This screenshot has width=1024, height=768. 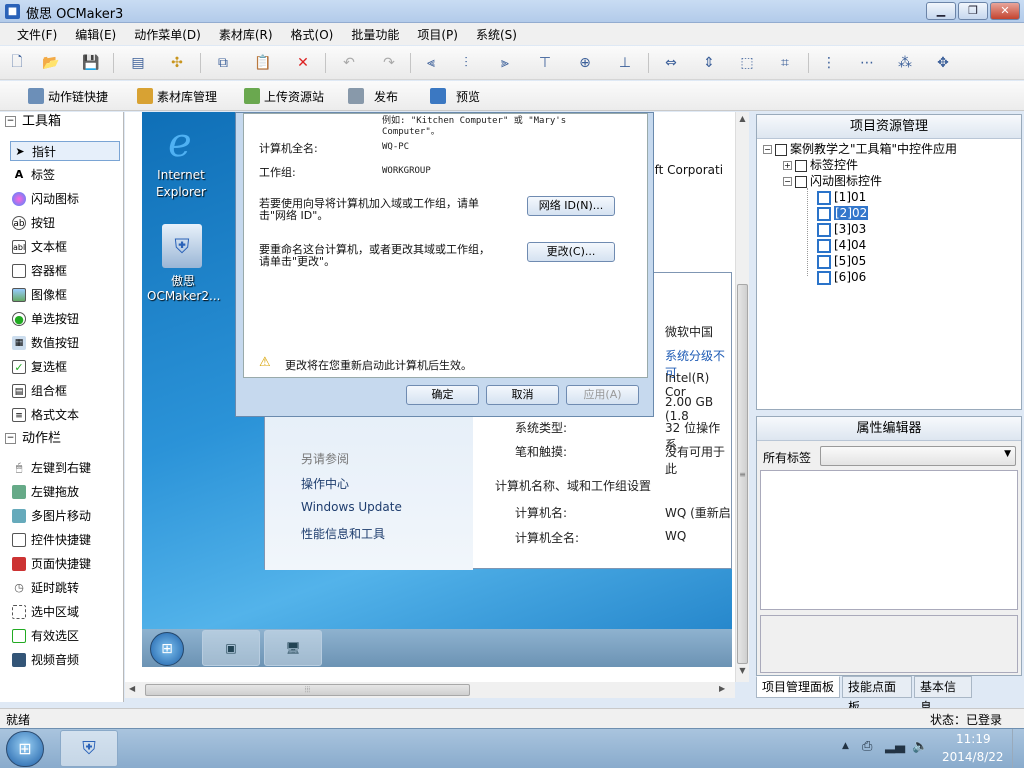 I want to click on canvas-horizontal-scrollbar: ◀ ⦙⦙⦙ ▶, so click(x=430, y=690).